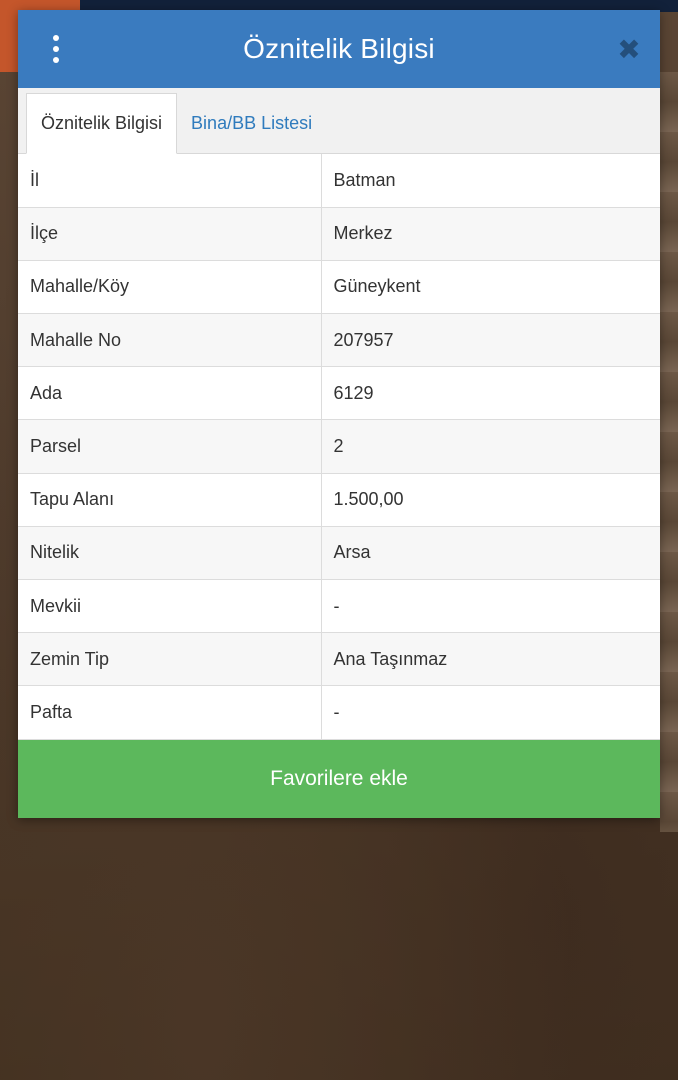 The image size is (678, 1080). Describe the element at coordinates (490, 393) in the screenshot. I see `row-value: 6129` at that location.